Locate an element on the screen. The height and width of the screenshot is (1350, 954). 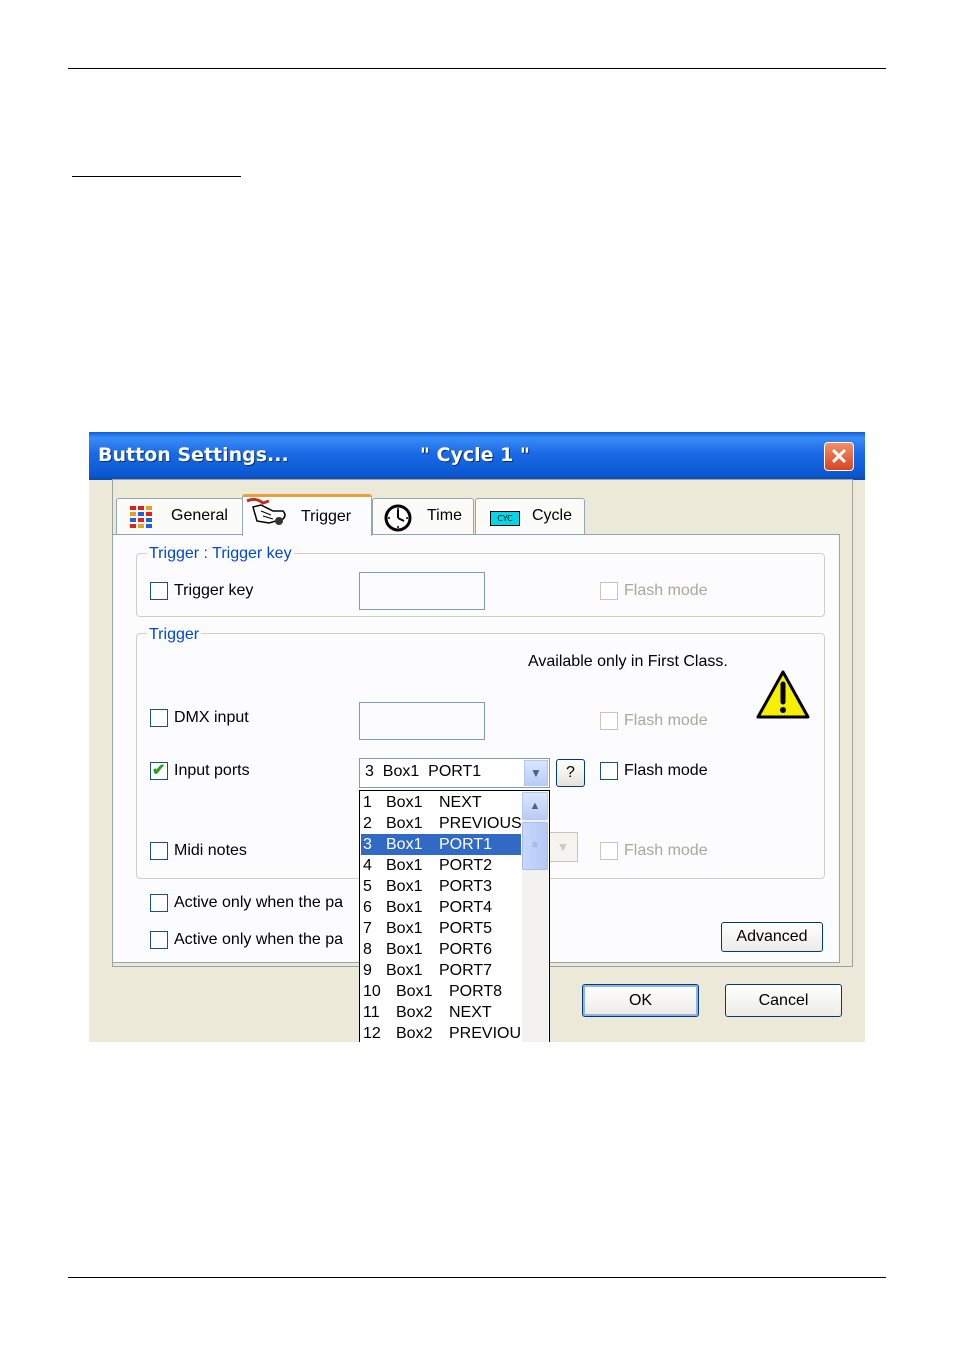
input-ports-checkbox: ✔ is located at coordinates (159, 771).